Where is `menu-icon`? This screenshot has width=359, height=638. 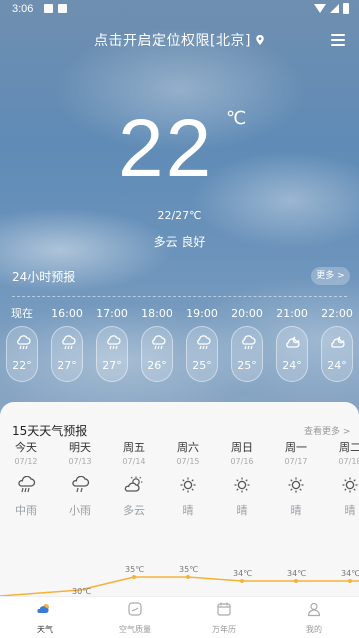
menu-icon is located at coordinates (338, 40).